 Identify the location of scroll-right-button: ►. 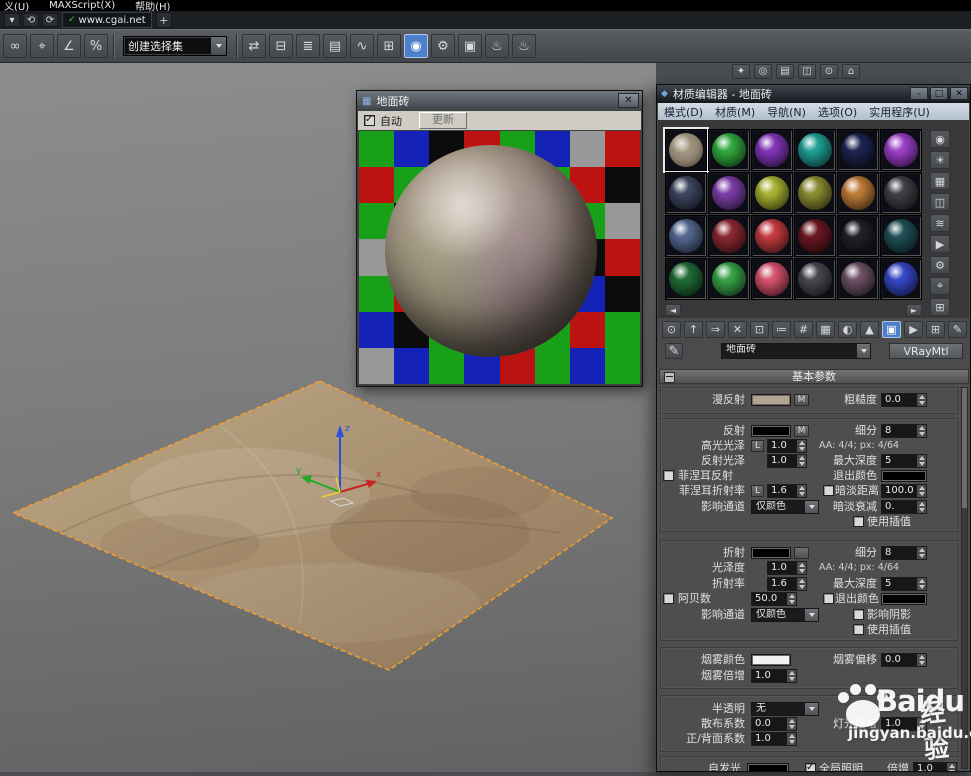
(914, 310).